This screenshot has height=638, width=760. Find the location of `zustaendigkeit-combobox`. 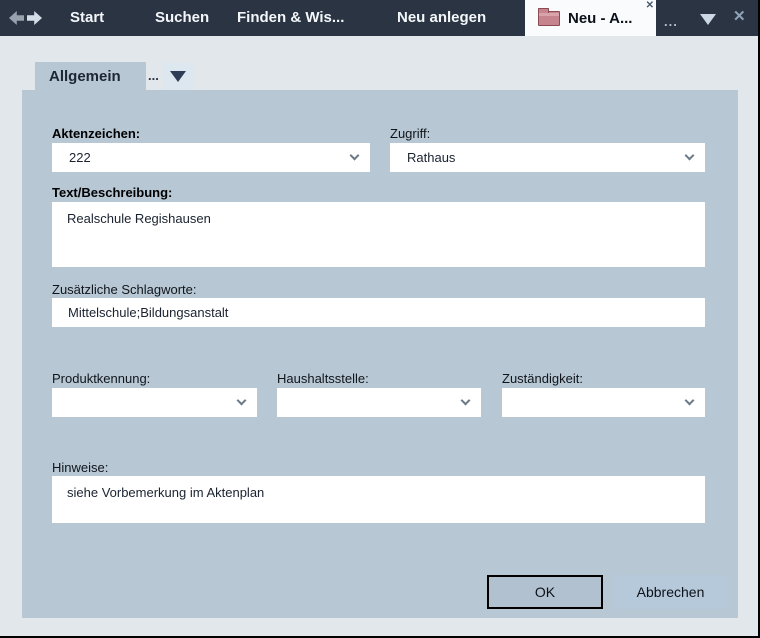

zustaendigkeit-combobox is located at coordinates (603, 402).